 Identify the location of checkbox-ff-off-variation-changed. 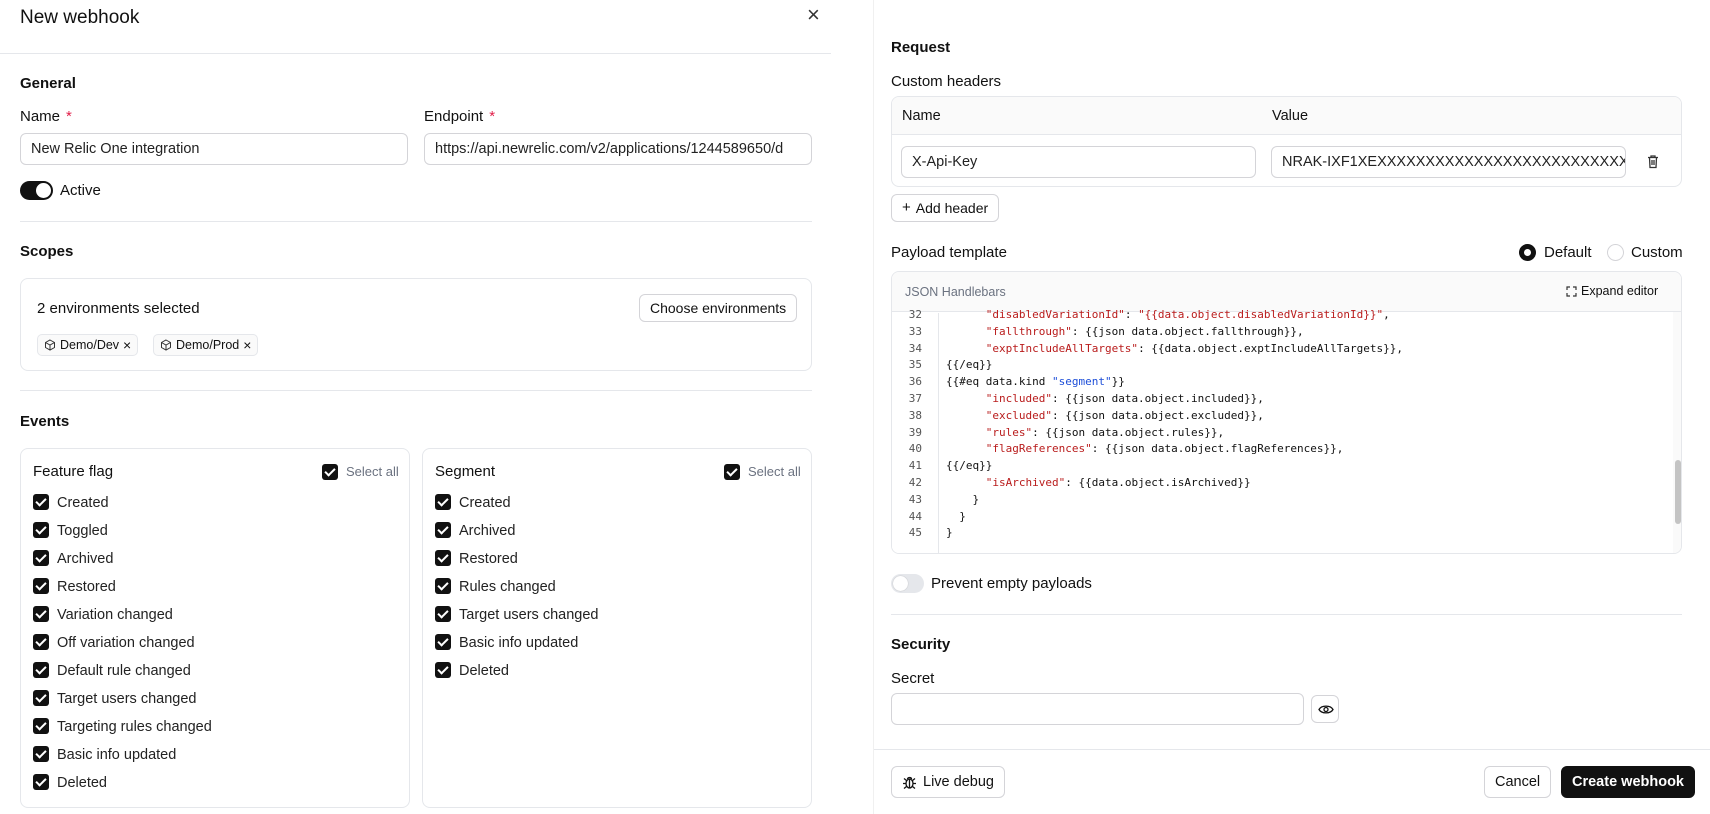
(41, 642).